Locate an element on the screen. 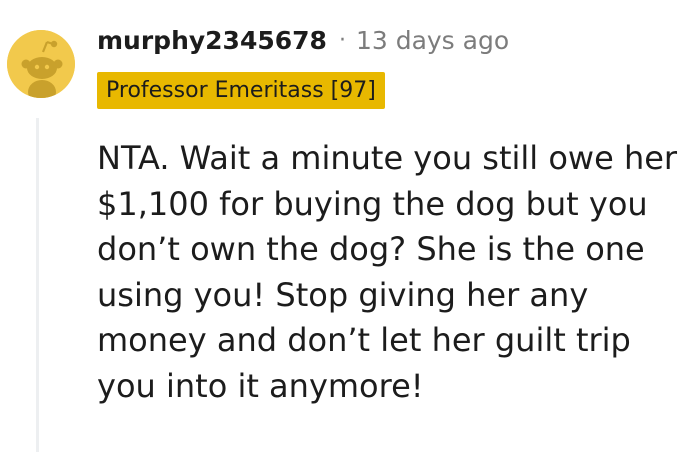 This screenshot has height=452, width=700. comment-body-line: NTA. Wait a minute you still owe her is located at coordinates (387, 158).